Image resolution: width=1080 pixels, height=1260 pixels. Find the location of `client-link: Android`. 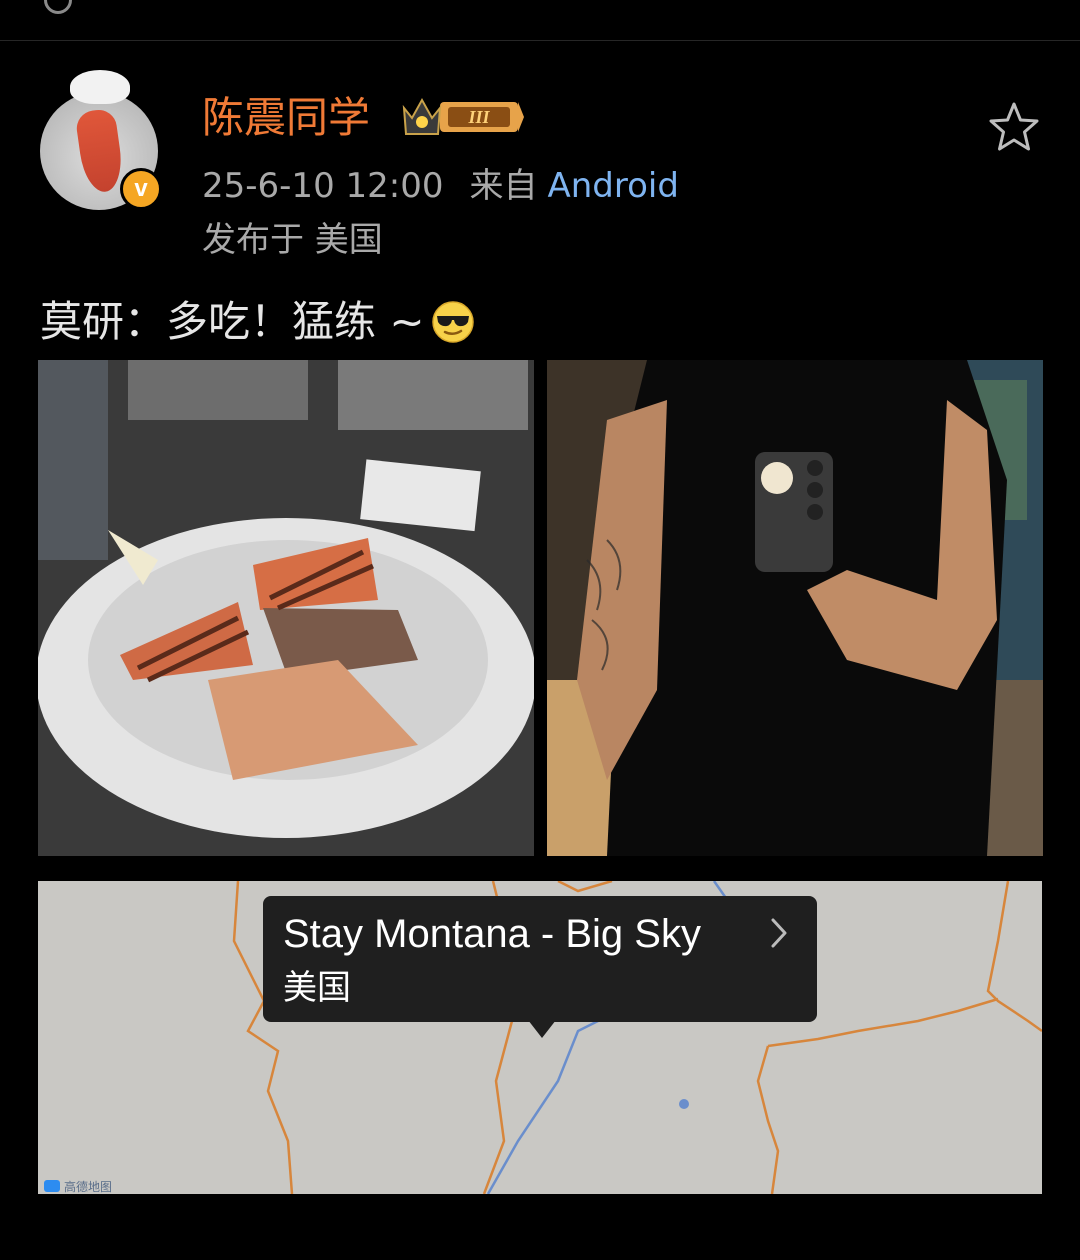

client-link: Android is located at coordinates (613, 186).